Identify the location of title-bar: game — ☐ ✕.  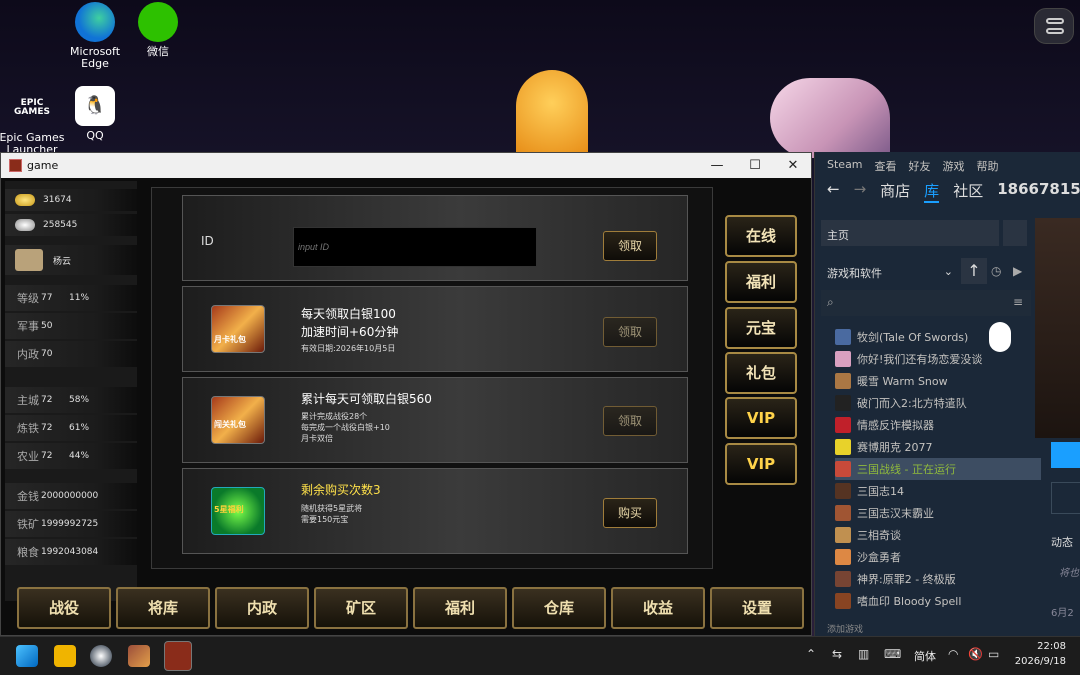
(406, 165).